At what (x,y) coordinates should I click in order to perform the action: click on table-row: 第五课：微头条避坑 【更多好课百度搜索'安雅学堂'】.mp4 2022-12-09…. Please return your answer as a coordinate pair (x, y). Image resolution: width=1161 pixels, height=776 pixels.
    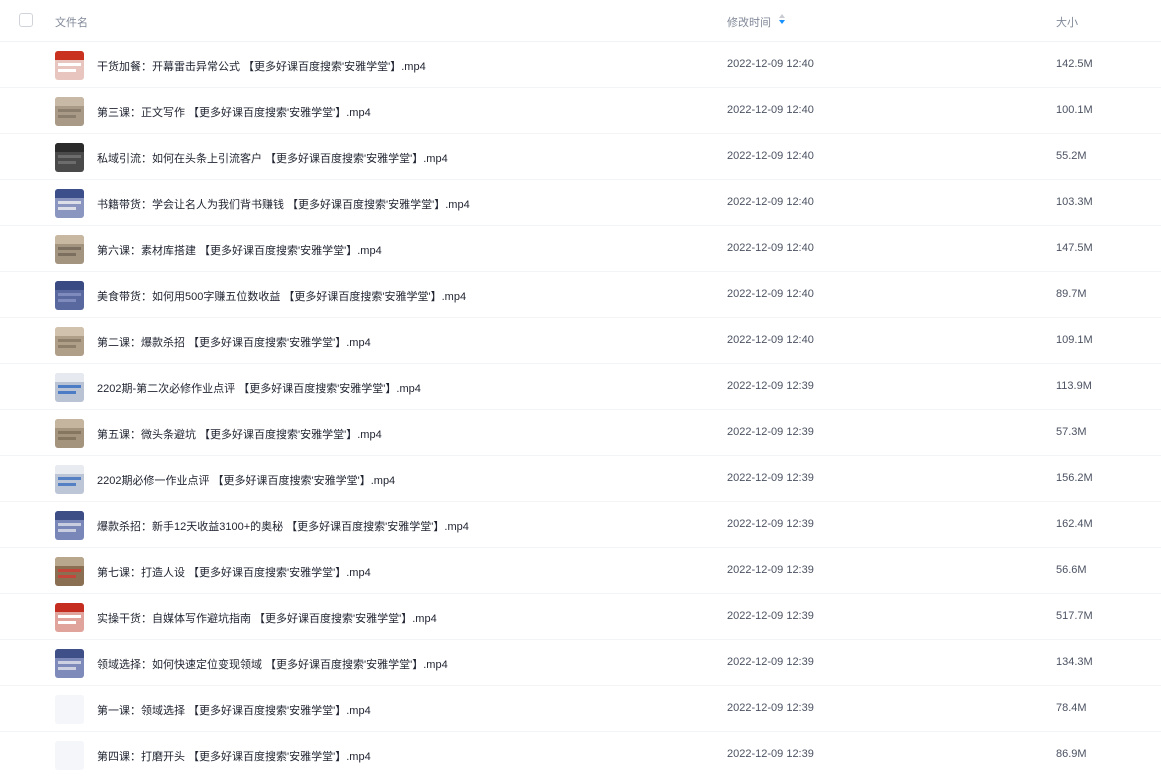
    Looking at the image, I should click on (580, 433).